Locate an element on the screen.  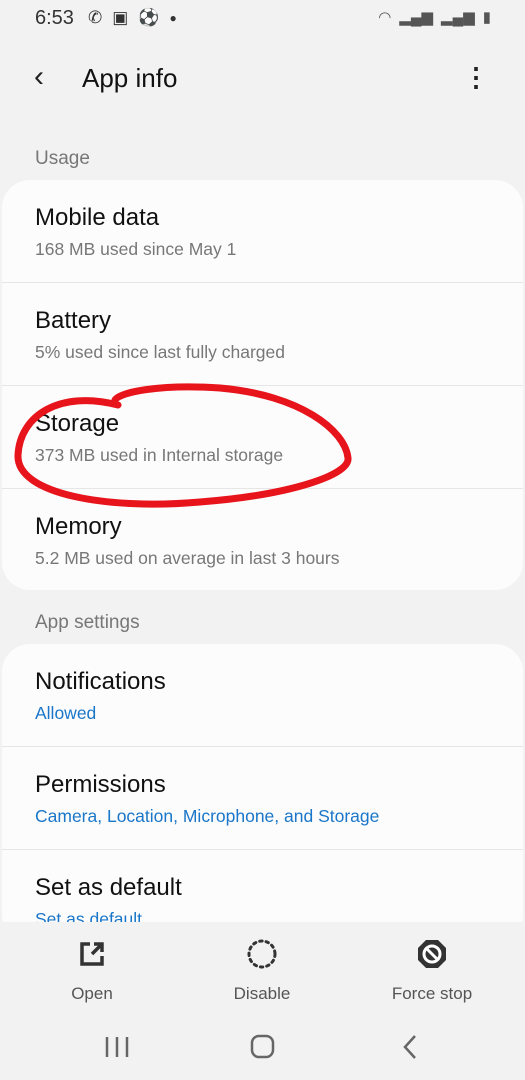
back-nav-button is located at coordinates (410, 1047).